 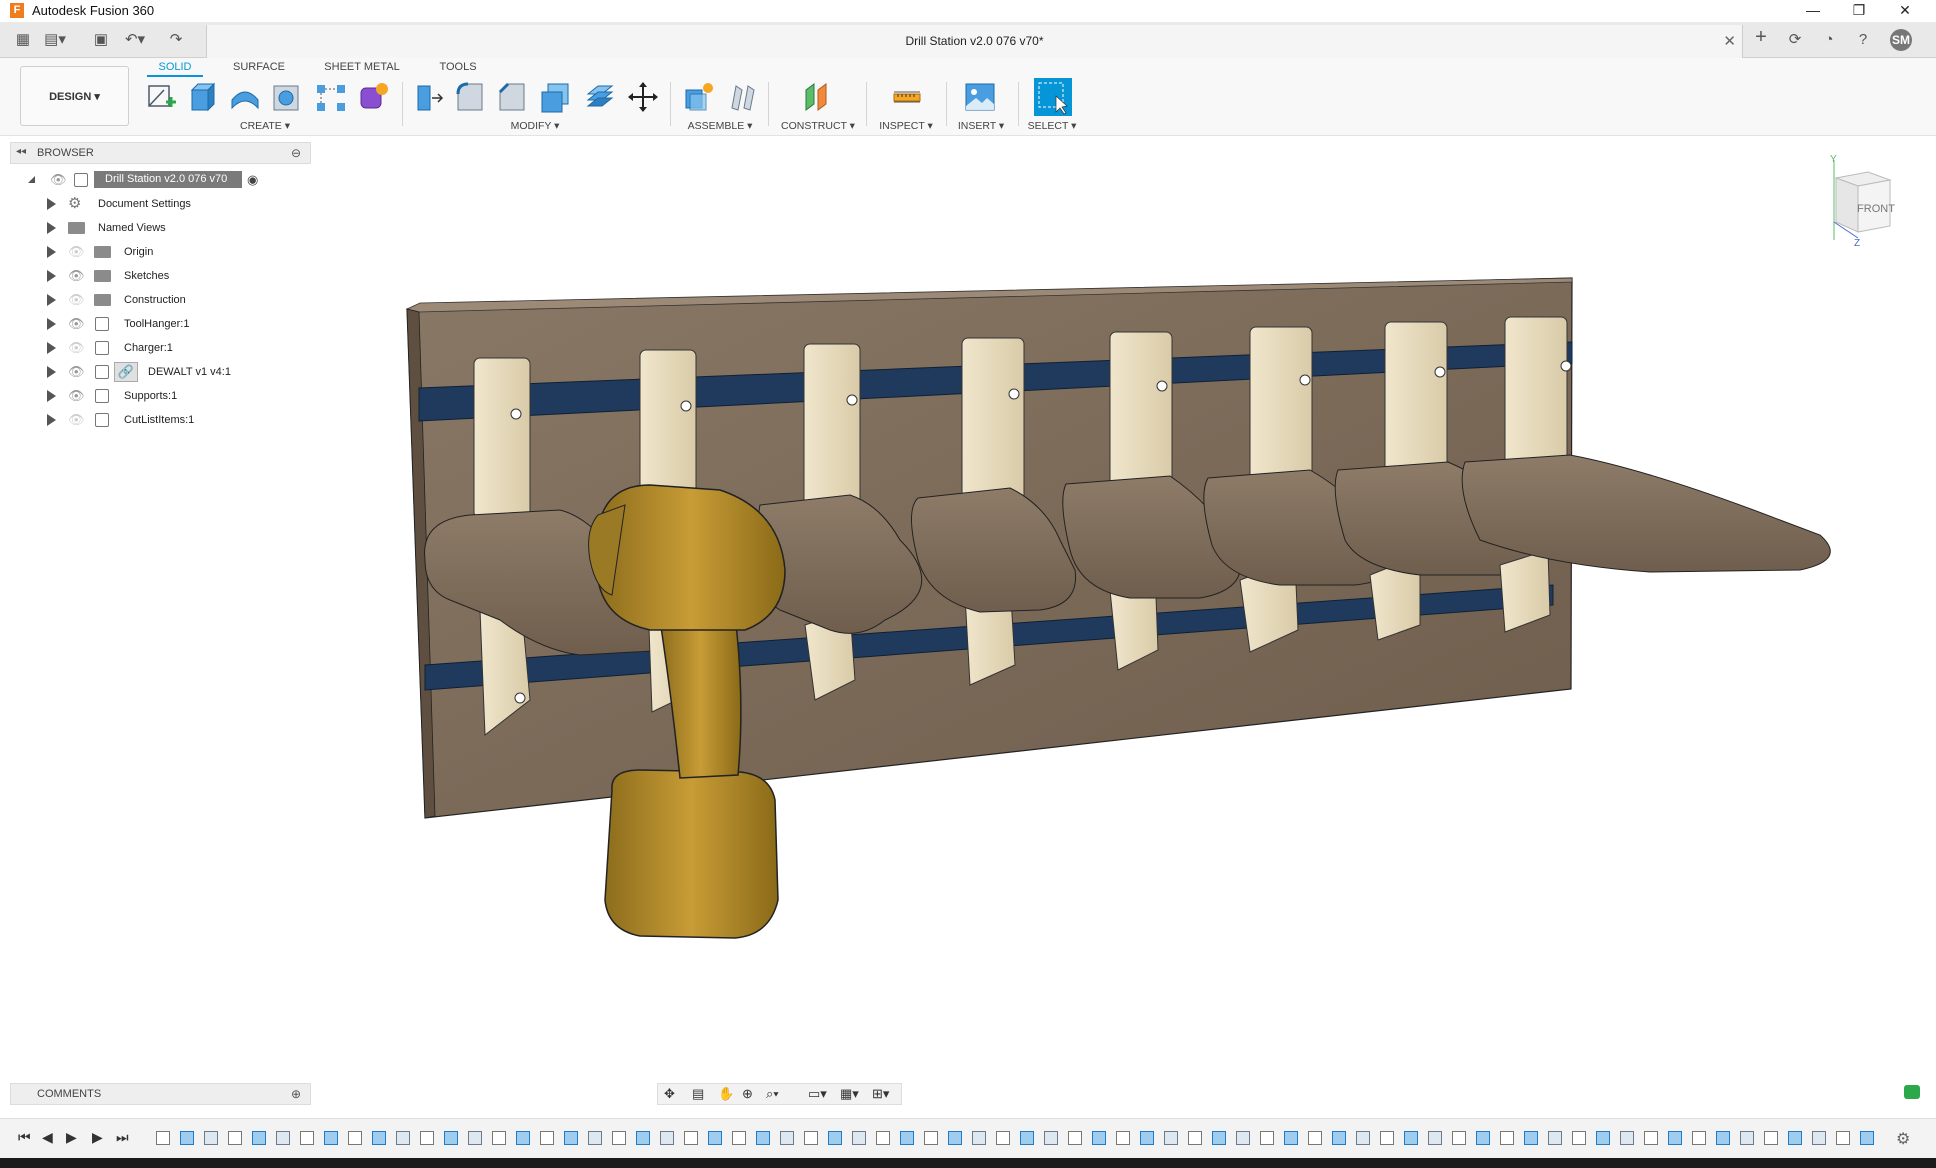 I want to click on new-component-icon, so click(x=699, y=97).